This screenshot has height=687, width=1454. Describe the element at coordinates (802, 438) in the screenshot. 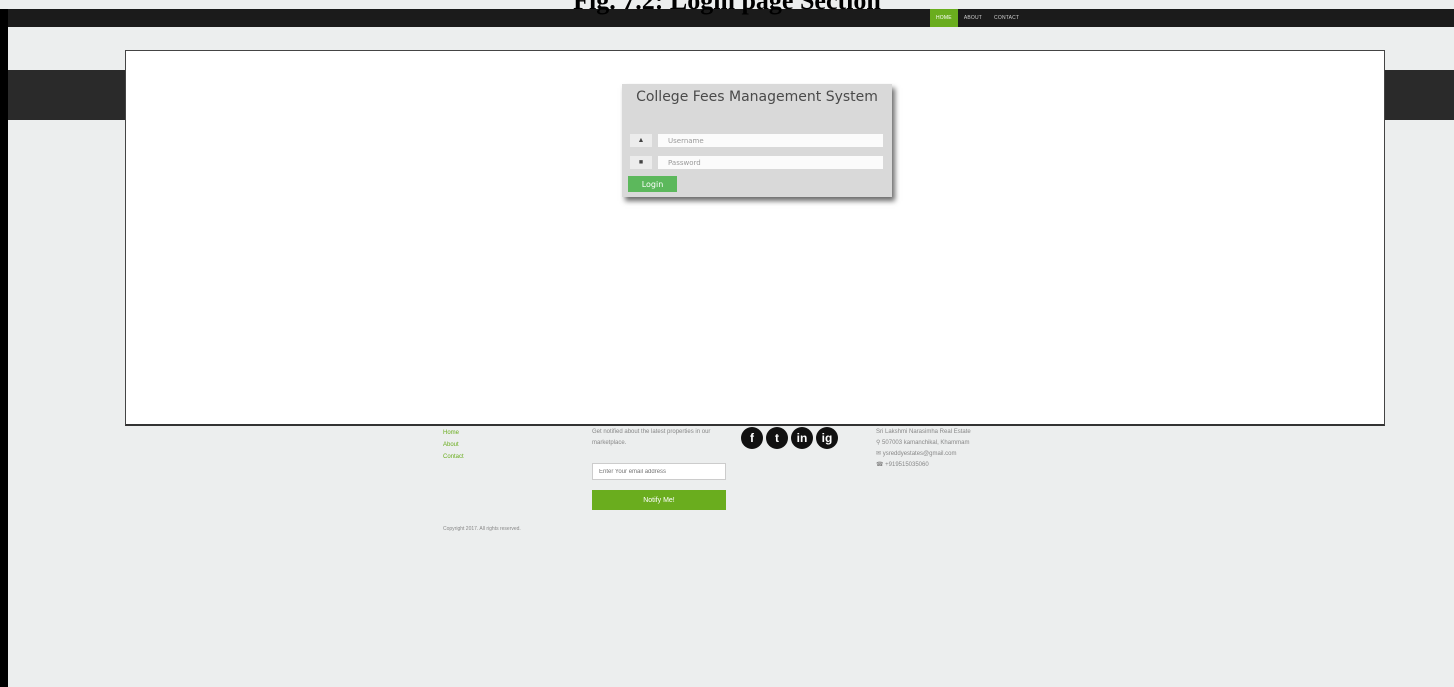

I see `linkedin-icon: in` at that location.